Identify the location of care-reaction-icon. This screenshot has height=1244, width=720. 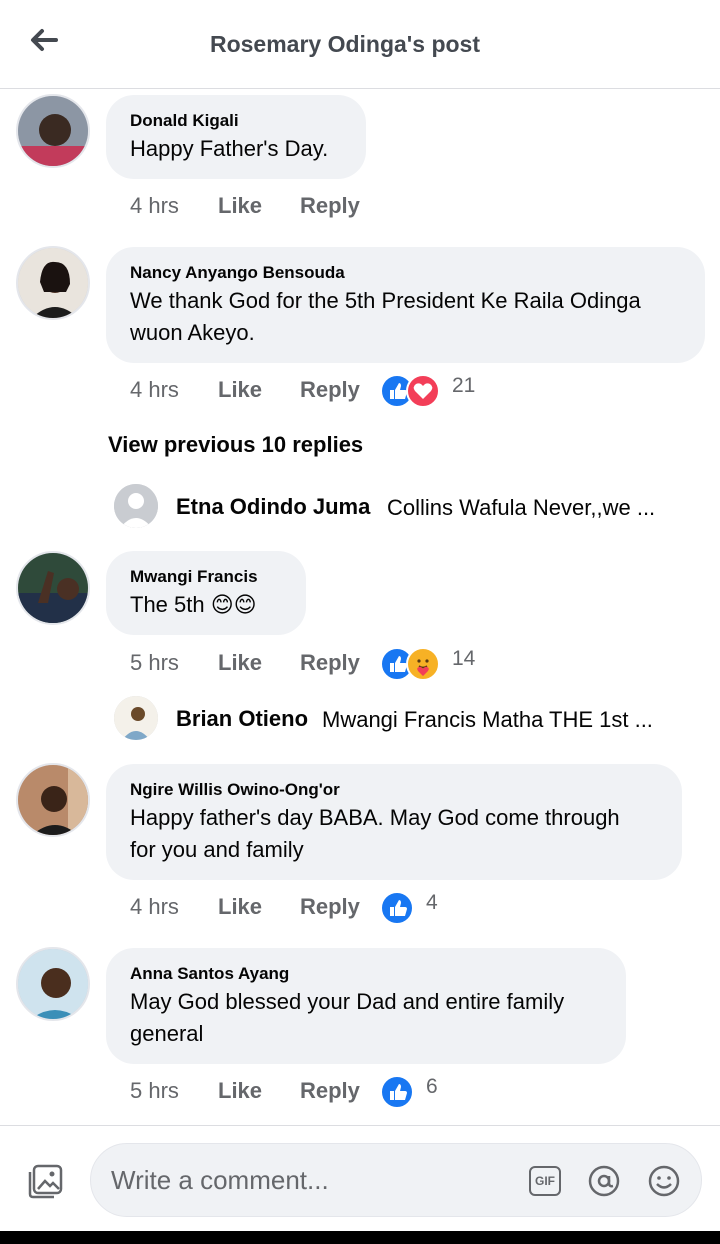
(423, 664).